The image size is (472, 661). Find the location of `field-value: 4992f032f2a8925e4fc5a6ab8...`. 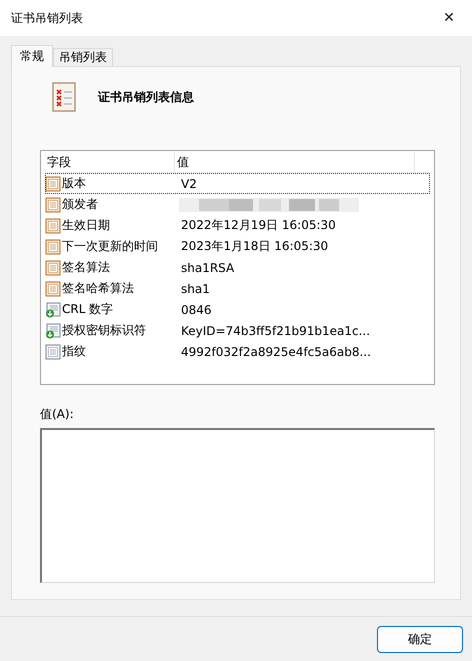

field-value: 4992f032f2a8925e4fc5a6ab8... is located at coordinates (275, 351).